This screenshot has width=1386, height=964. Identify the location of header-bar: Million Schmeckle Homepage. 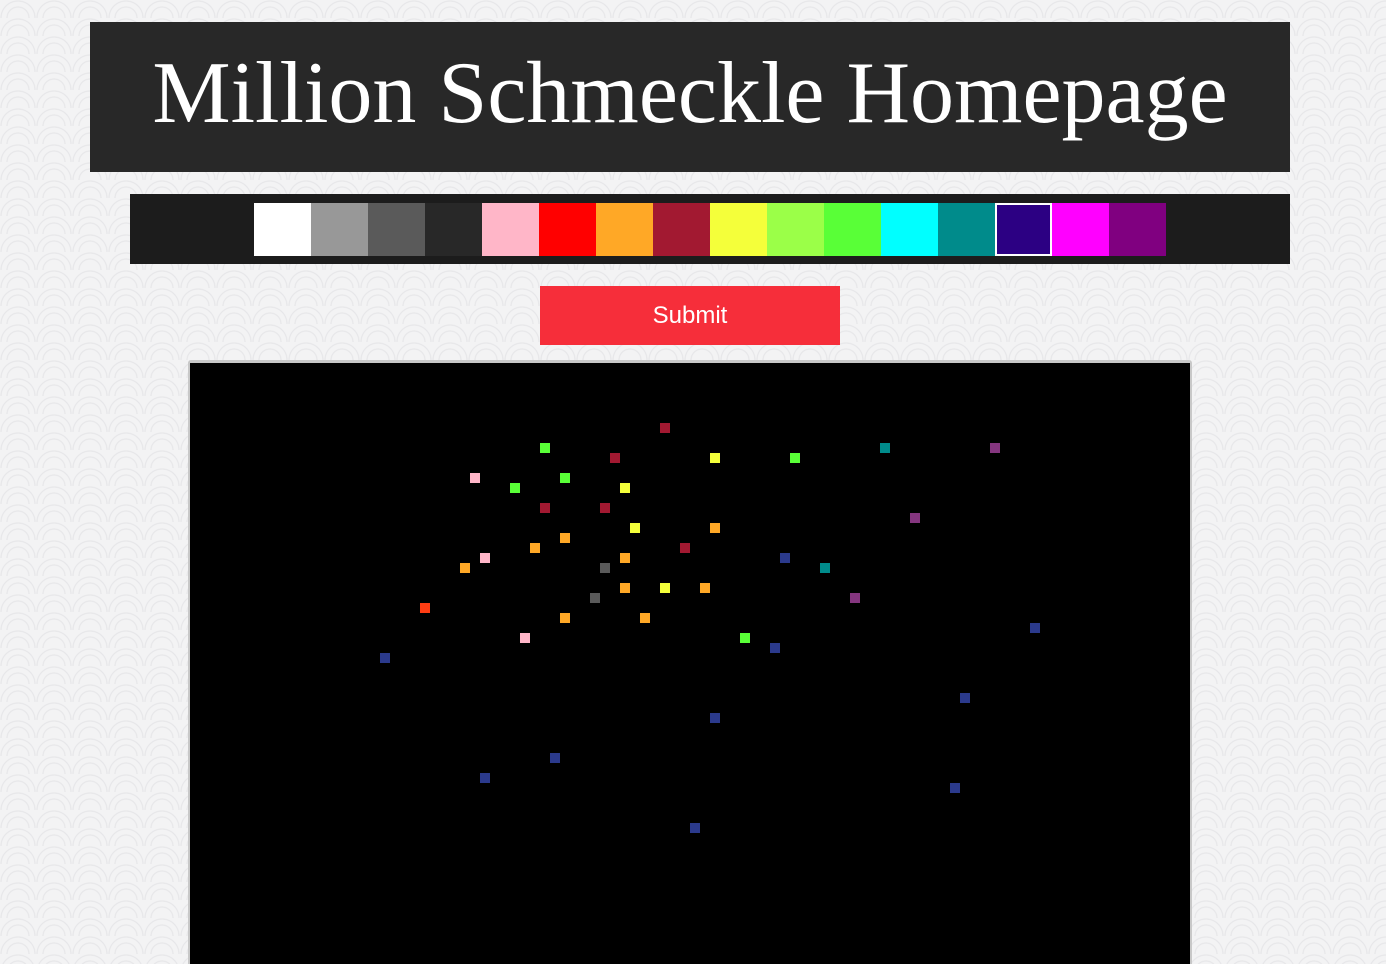
(690, 97).